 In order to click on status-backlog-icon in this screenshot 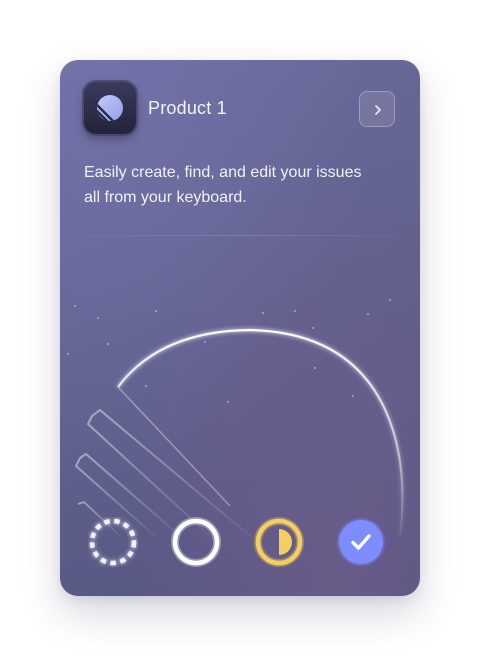, I will do `click(113, 542)`.